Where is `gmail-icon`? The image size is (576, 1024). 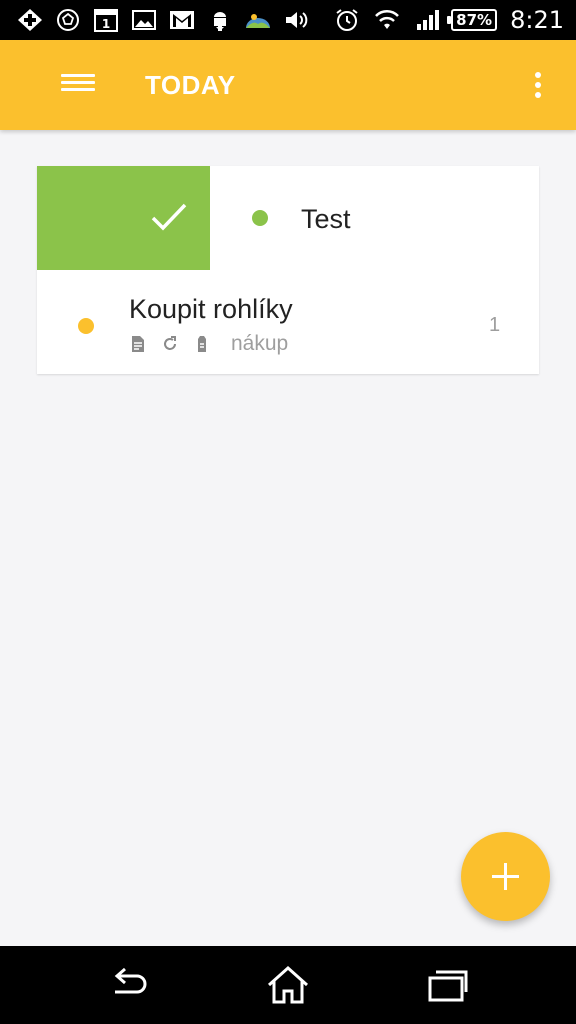
gmail-icon is located at coordinates (181, 20).